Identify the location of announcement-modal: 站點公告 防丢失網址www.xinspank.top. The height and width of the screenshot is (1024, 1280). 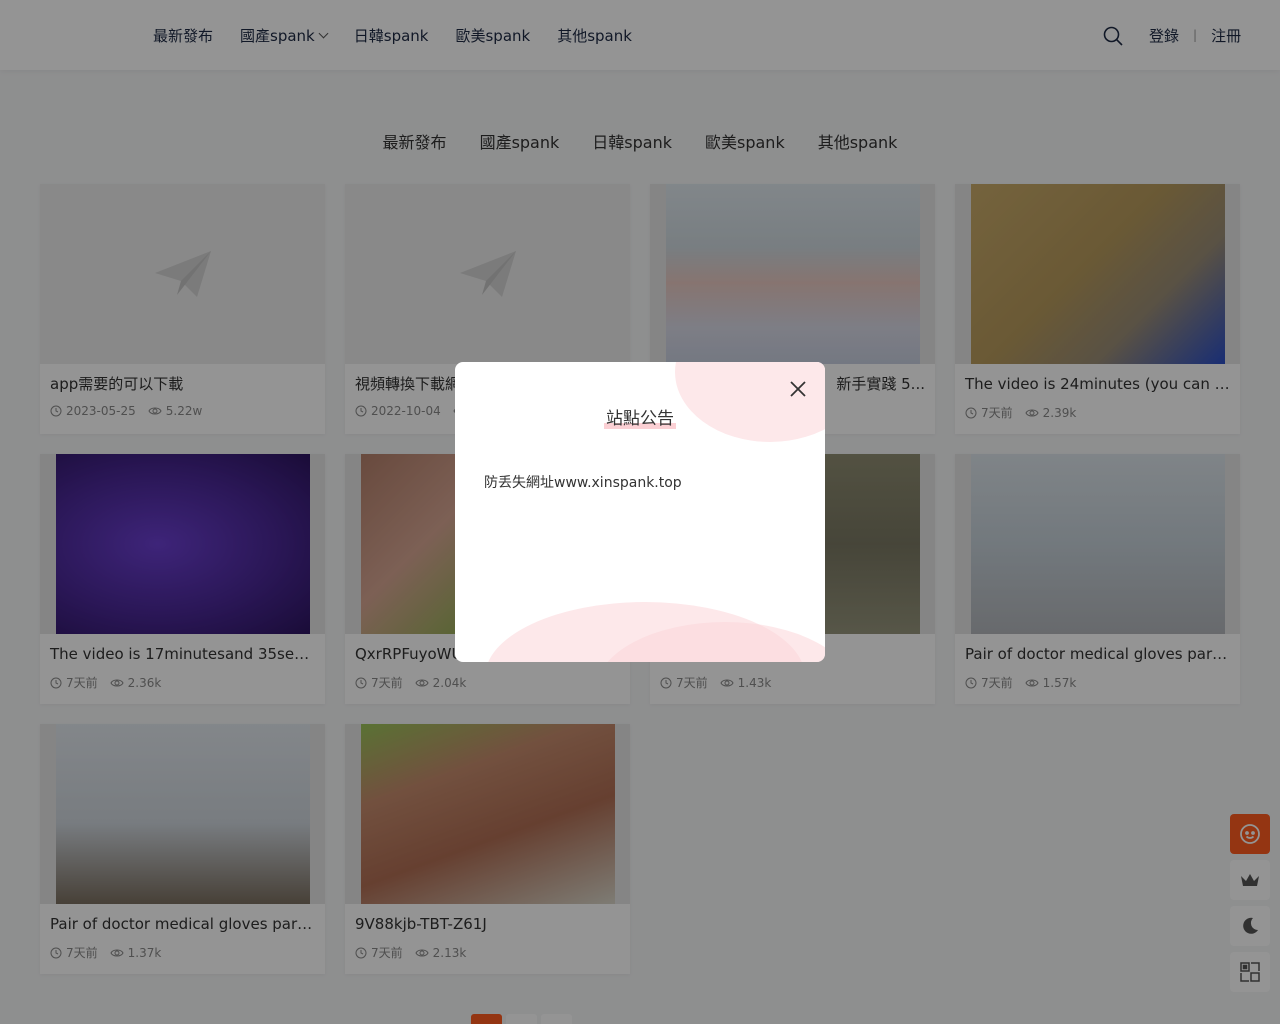
(640, 512).